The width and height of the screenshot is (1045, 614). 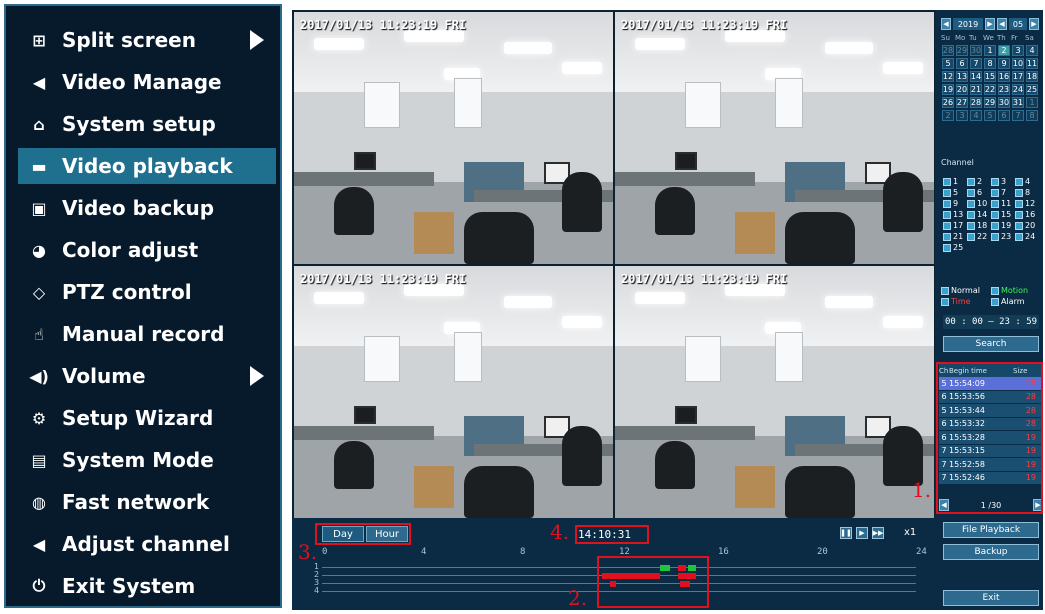 I want to click on menu-item-manual-record: ☝ Manual record, so click(x=147, y=334).